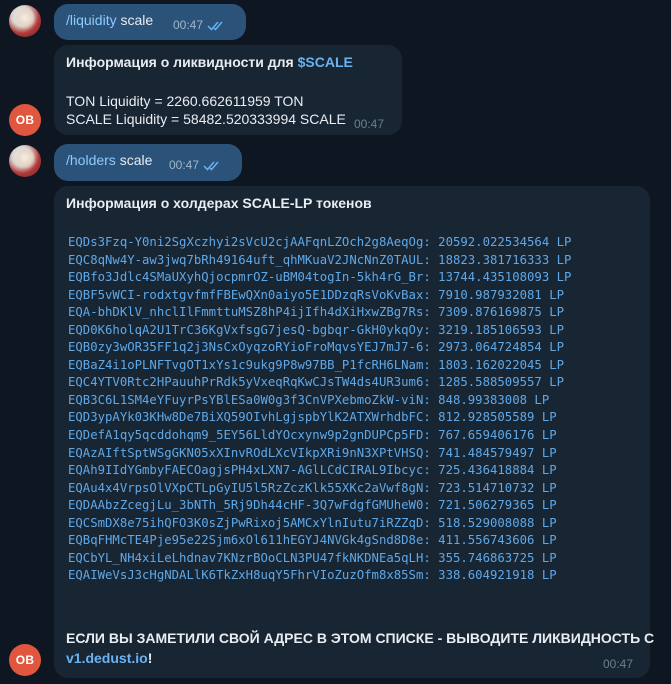  I want to click on outgoing-message-holders: /holders scale 00:47, so click(148, 162).